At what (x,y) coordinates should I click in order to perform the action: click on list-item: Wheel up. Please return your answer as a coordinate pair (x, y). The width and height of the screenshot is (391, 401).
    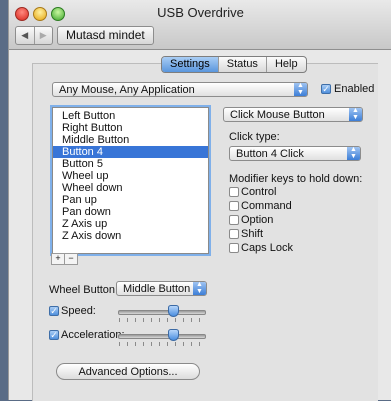
    Looking at the image, I should click on (130, 176).